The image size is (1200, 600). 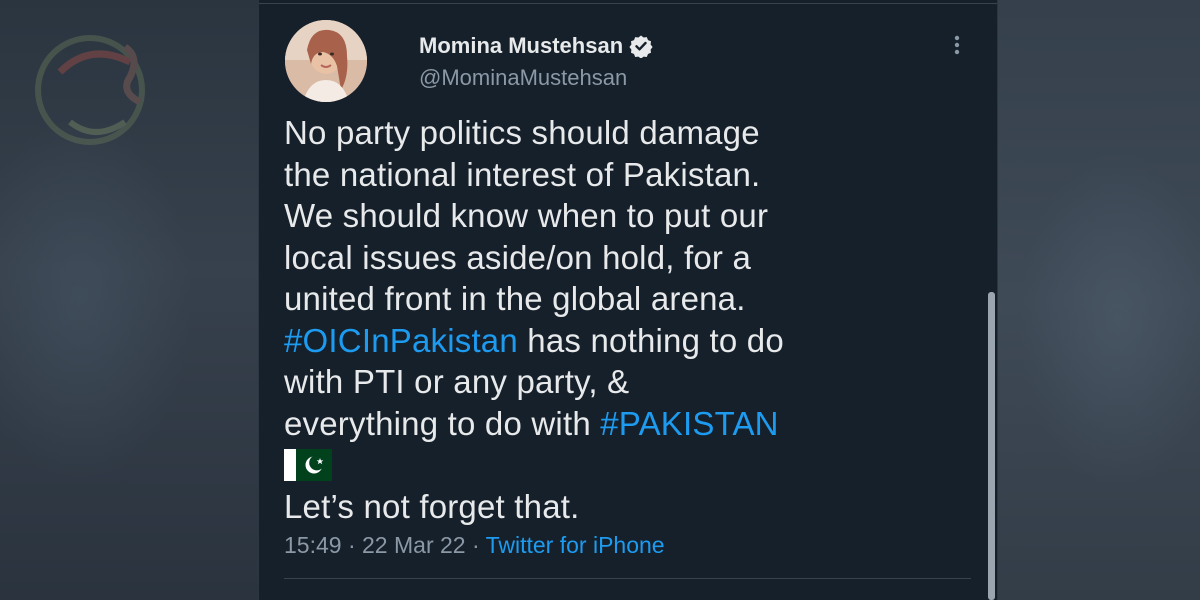 What do you see at coordinates (991, 446) in the screenshot?
I see `scrollbar` at bounding box center [991, 446].